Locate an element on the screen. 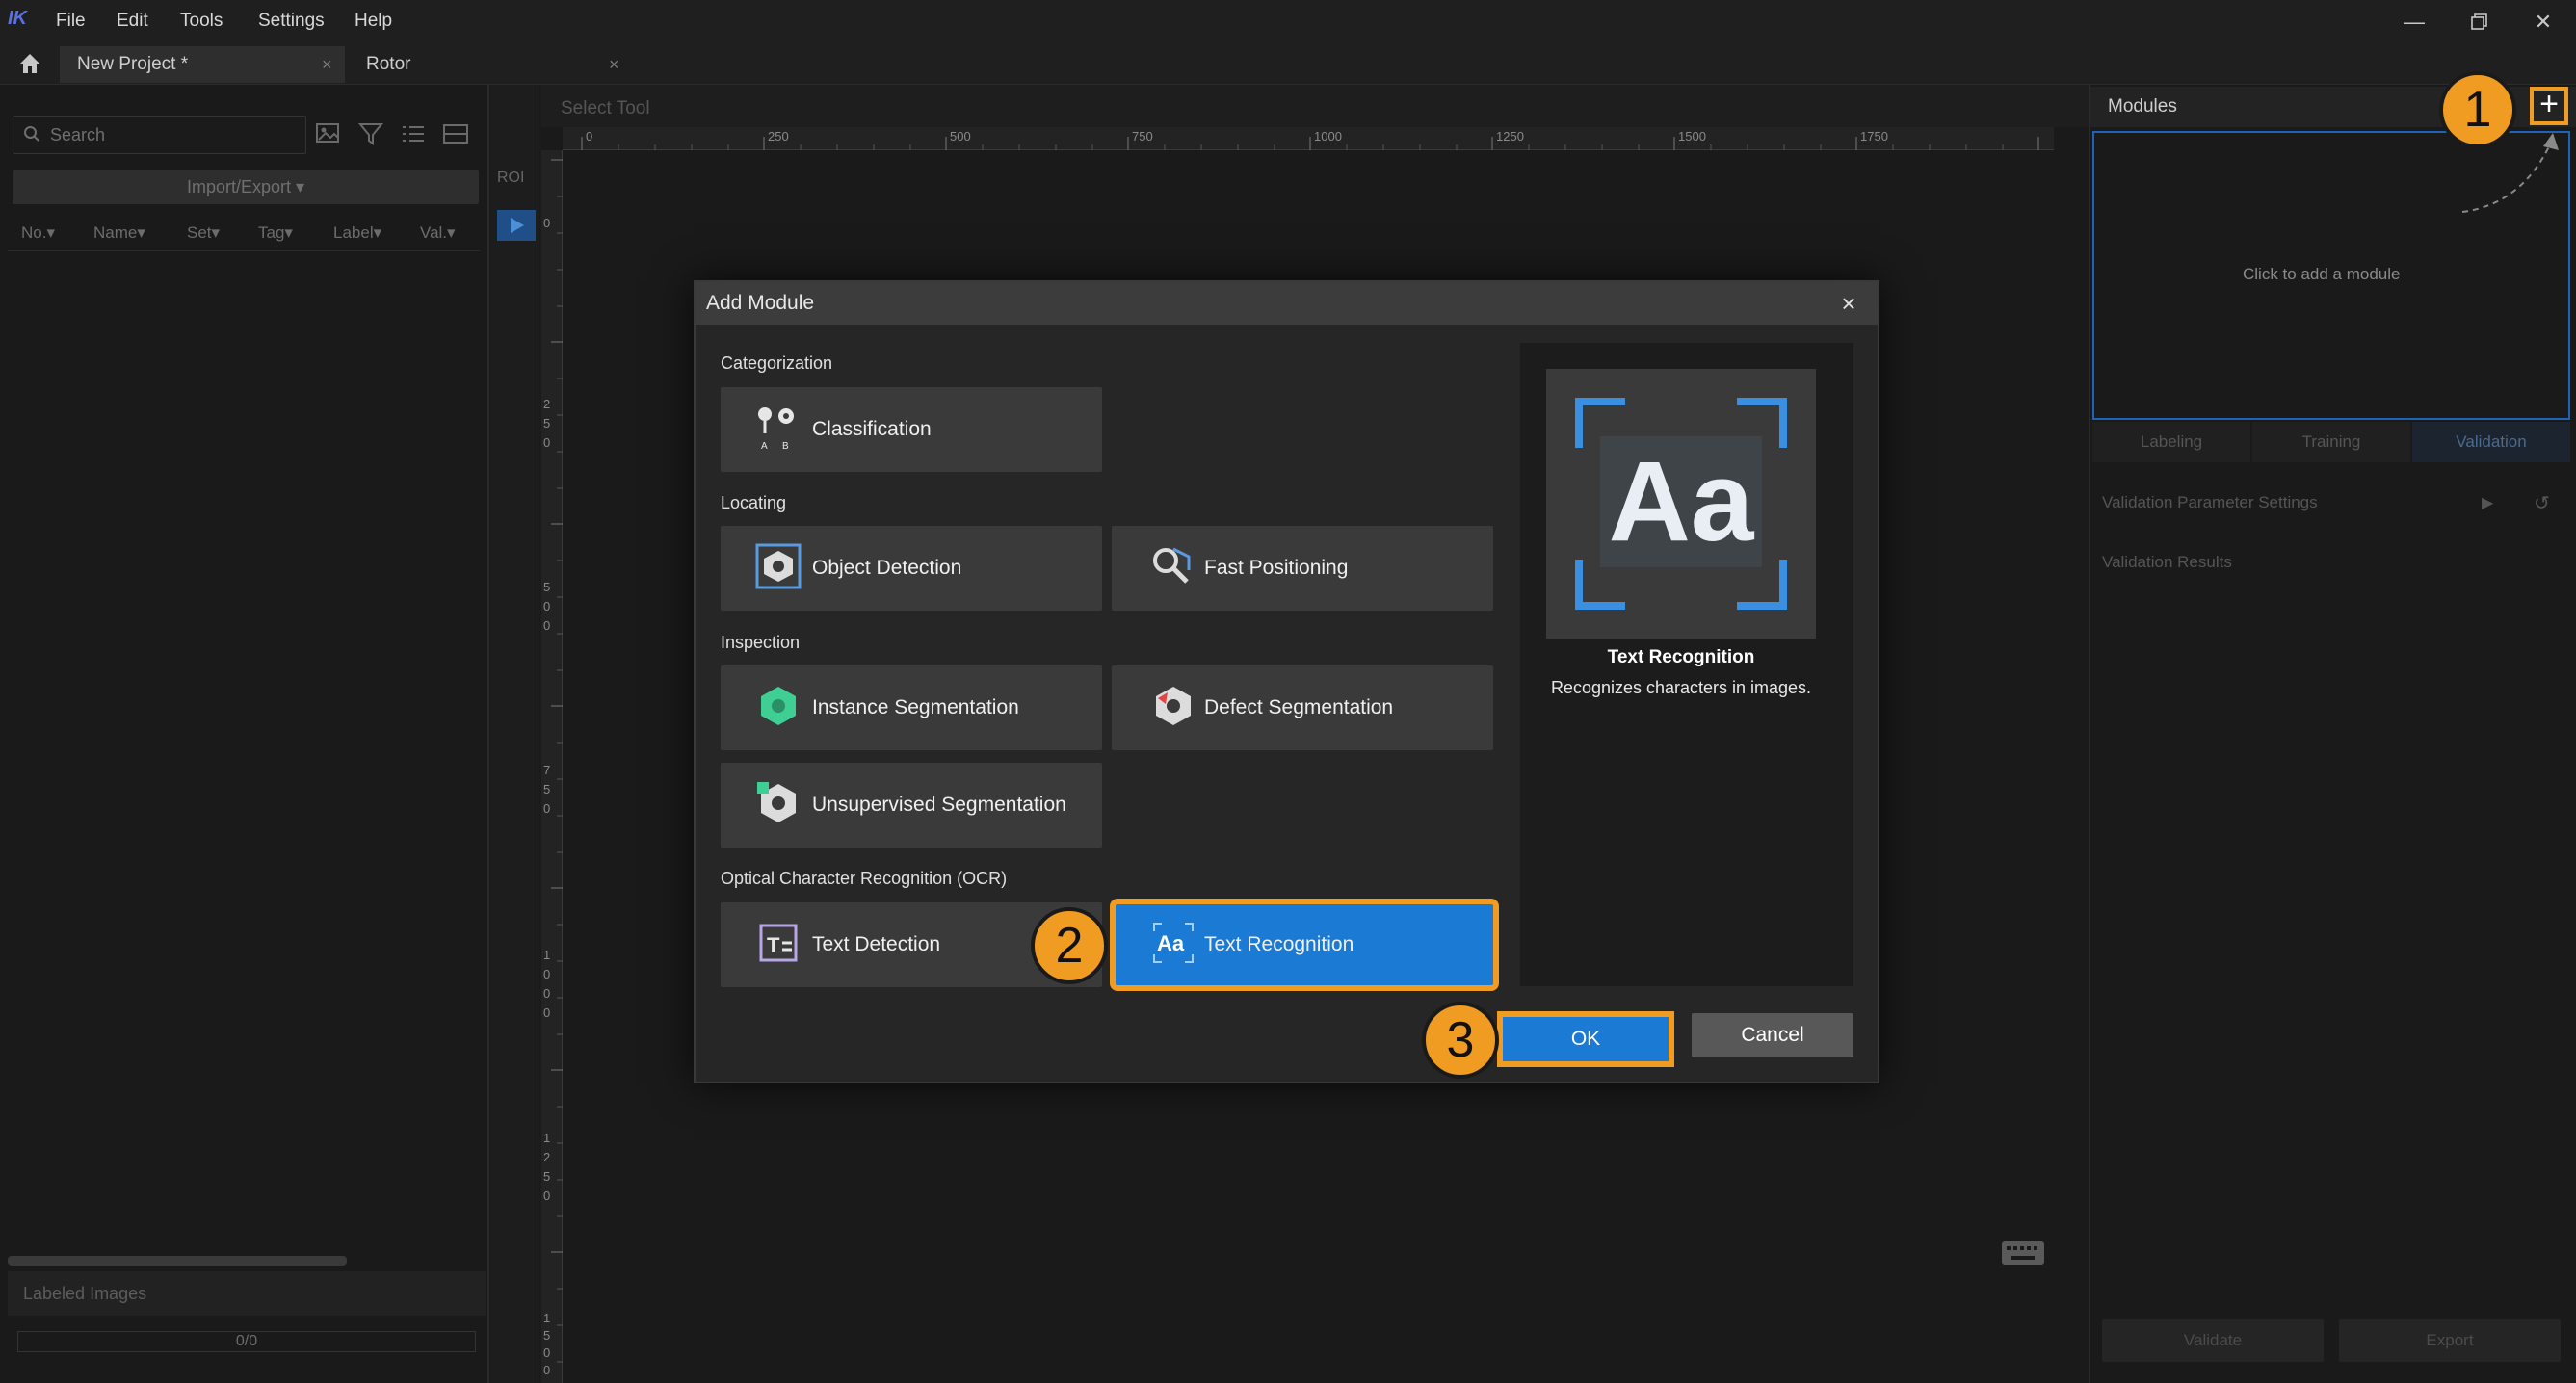 The height and width of the screenshot is (1383, 2576). module-label: Classification is located at coordinates (872, 429).